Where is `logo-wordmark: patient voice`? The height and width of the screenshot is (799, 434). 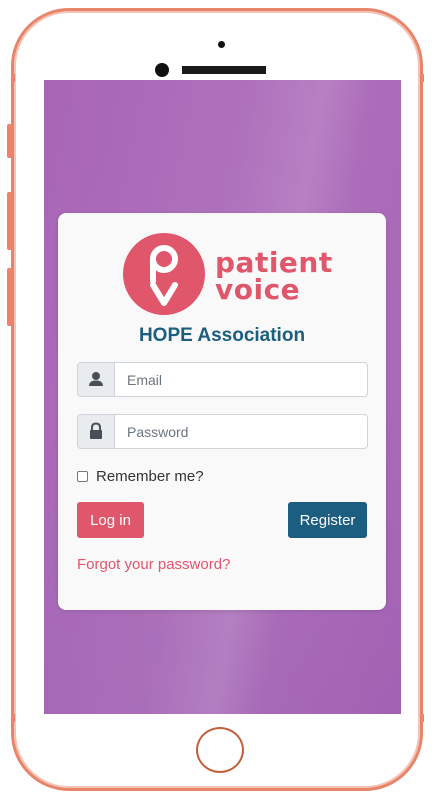
logo-wordmark: patient voice is located at coordinates (274, 276).